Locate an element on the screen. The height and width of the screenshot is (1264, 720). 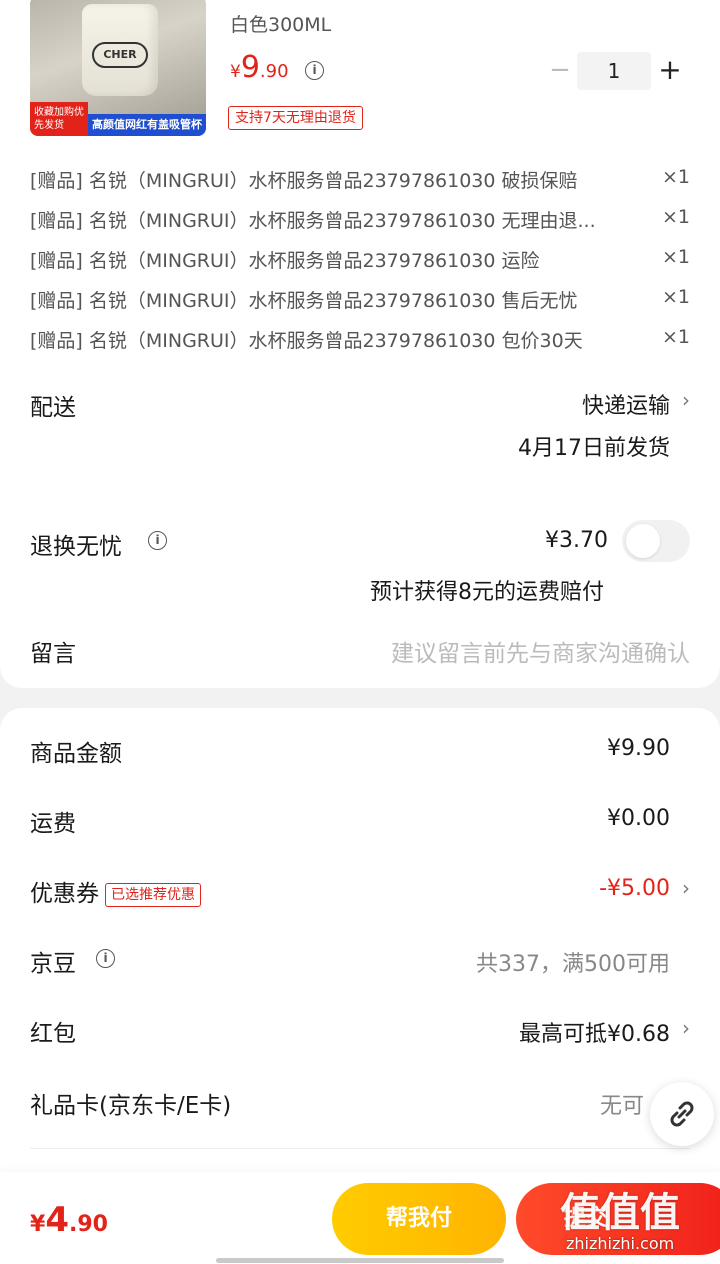
gift-text: [赠品] 名锐（MINGRUI）水杯服务曾品23797861030 破损保赔 is located at coordinates (304, 181).